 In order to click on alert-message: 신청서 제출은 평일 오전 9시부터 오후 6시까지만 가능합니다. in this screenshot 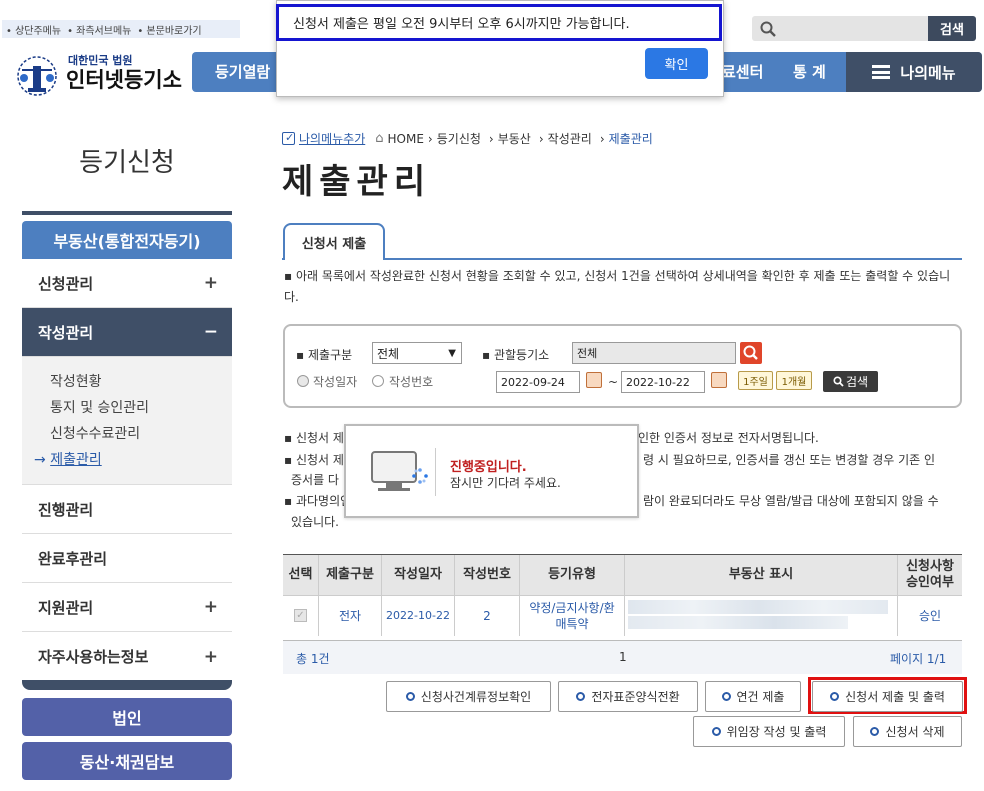, I will do `click(499, 22)`.